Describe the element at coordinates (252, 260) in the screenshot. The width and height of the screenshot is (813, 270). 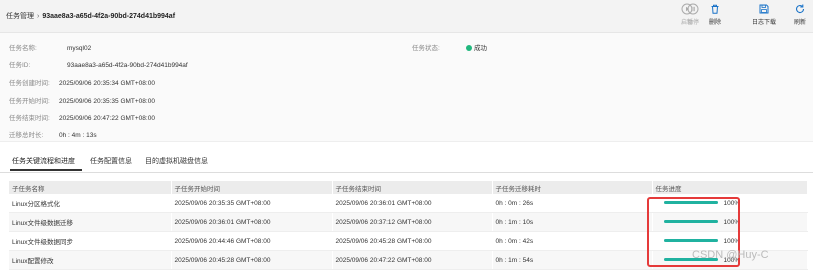
I see `subtask-start: 2025/09/06 20:45:28 GMT+08:00` at that location.